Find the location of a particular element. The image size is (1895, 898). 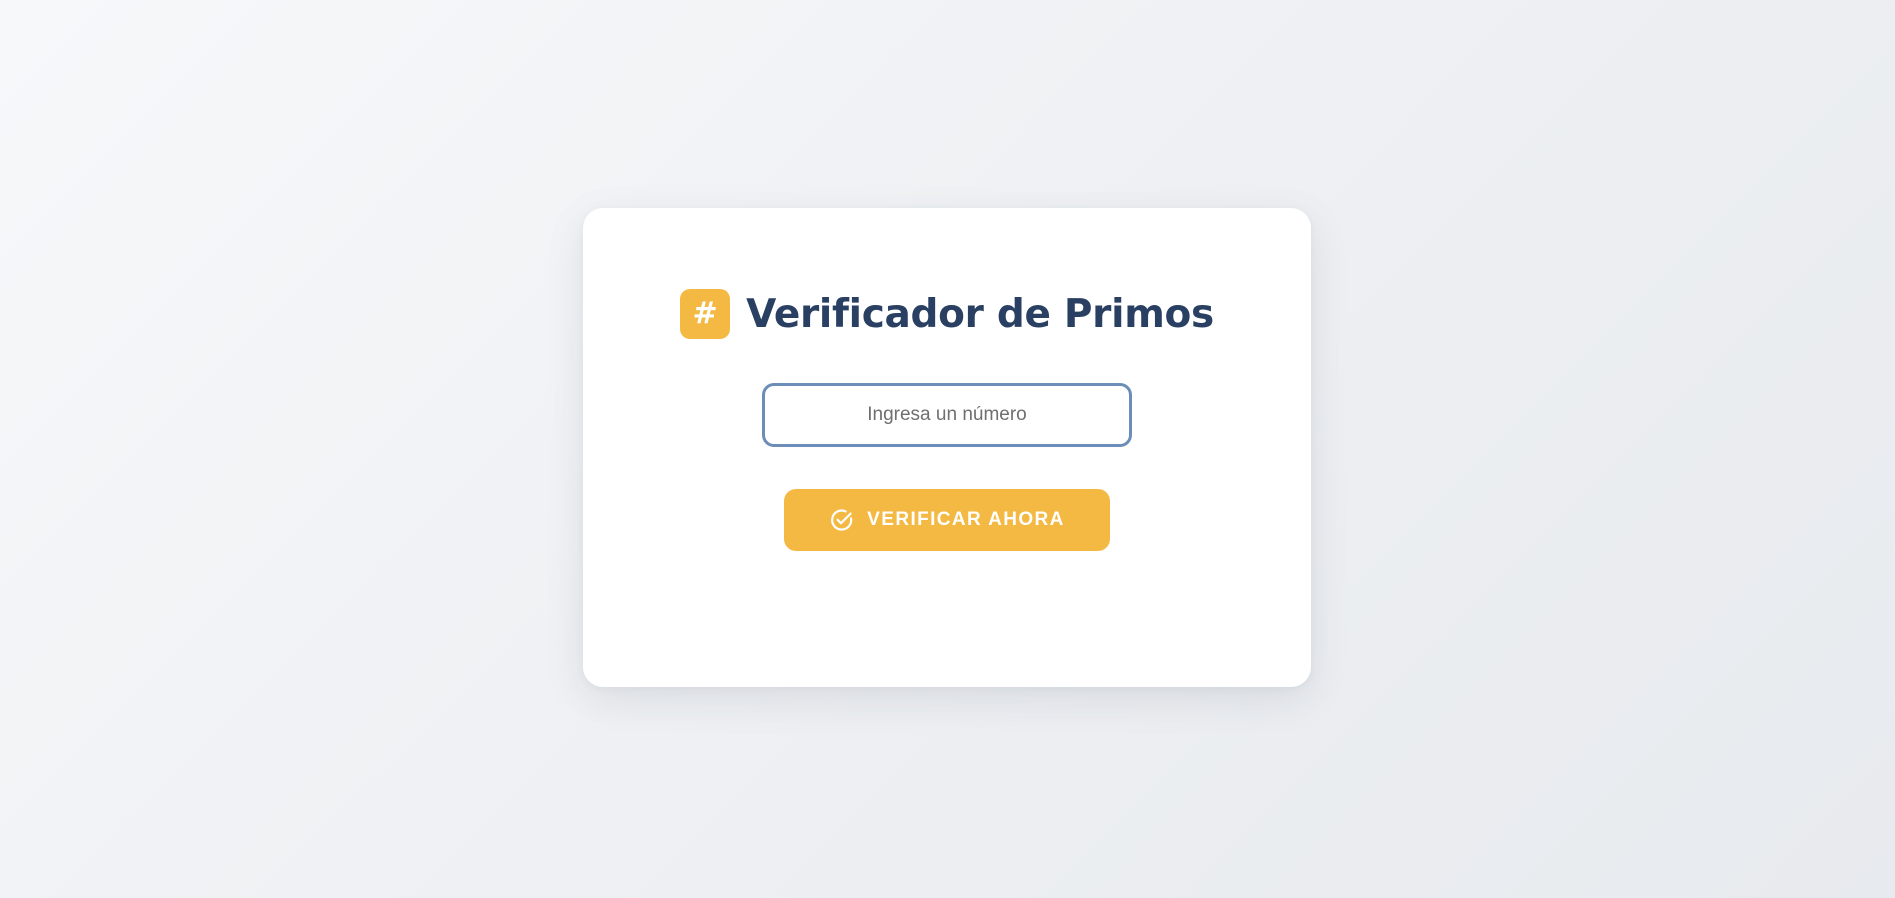

verify-button: VERIFICAR AHORA is located at coordinates (947, 520).